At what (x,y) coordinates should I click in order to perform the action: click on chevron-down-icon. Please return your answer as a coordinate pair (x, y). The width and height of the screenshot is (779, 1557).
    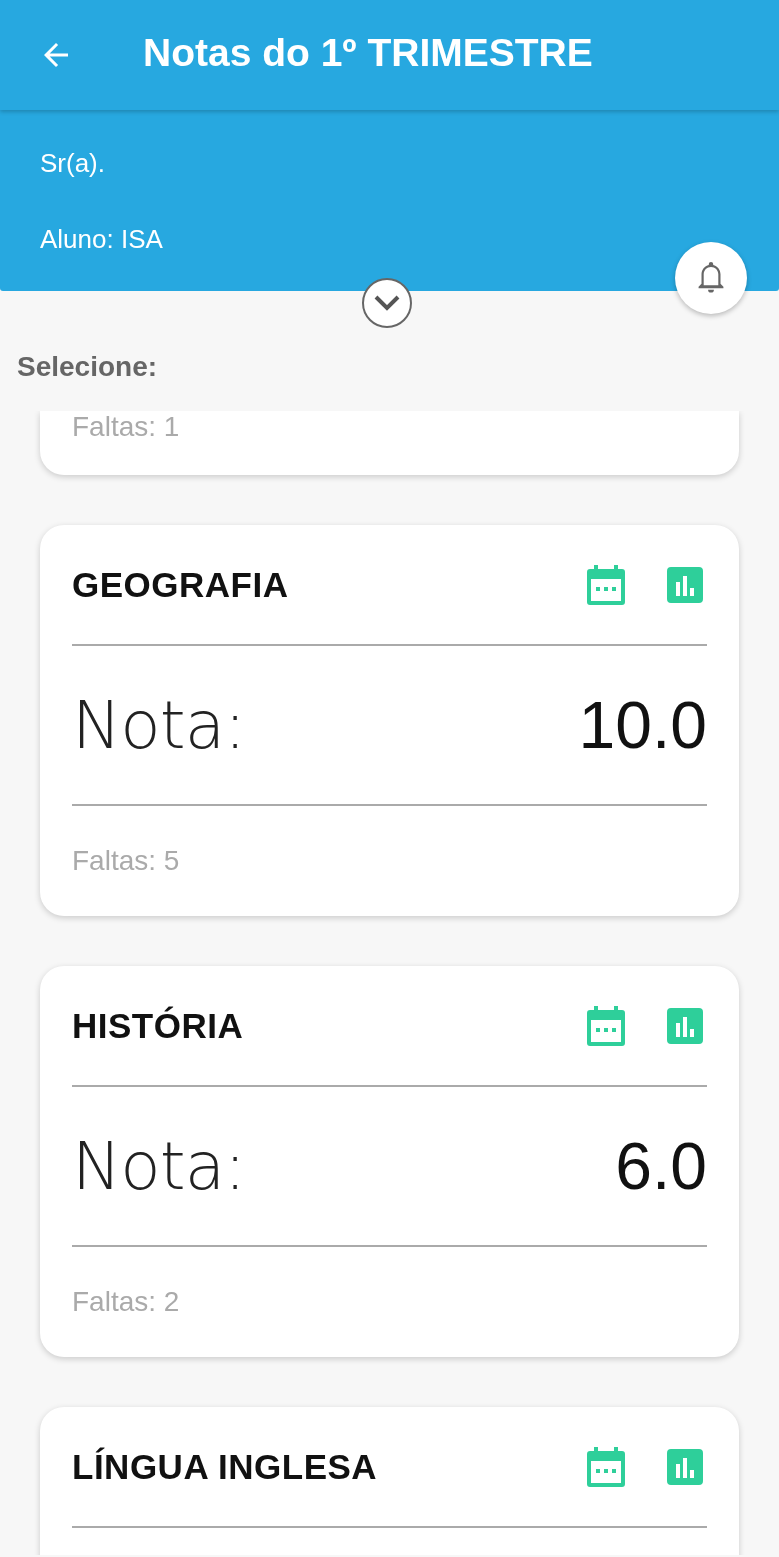
    Looking at the image, I should click on (387, 303).